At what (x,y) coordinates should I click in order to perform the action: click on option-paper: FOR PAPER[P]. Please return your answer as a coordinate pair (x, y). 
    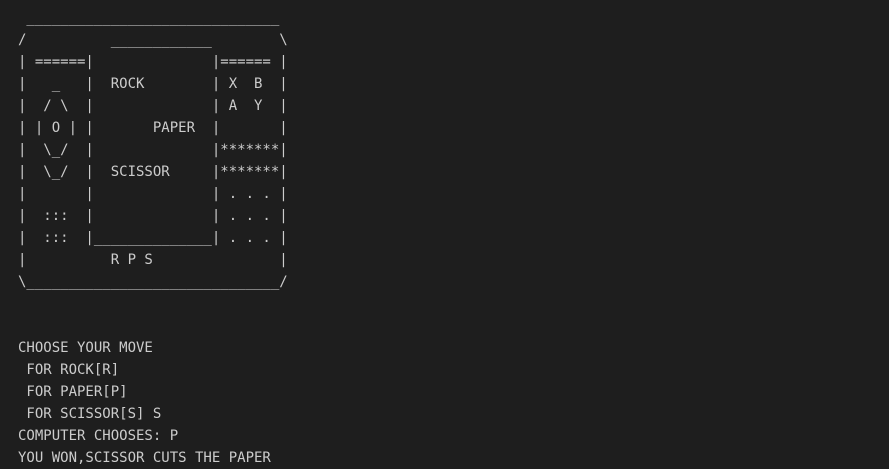
    Looking at the image, I should click on (73, 392).